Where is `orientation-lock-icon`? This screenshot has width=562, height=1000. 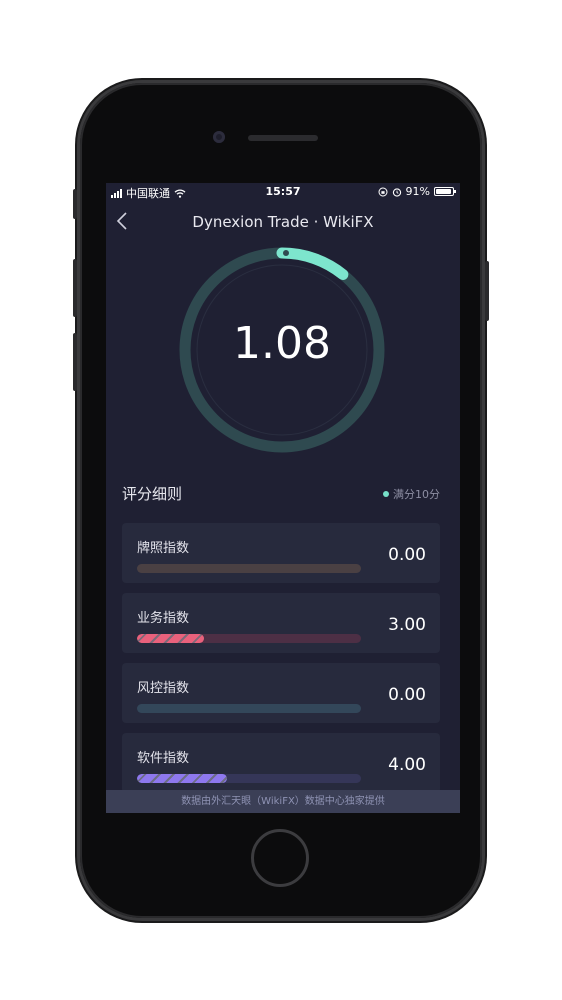
orientation-lock-icon is located at coordinates (383, 191).